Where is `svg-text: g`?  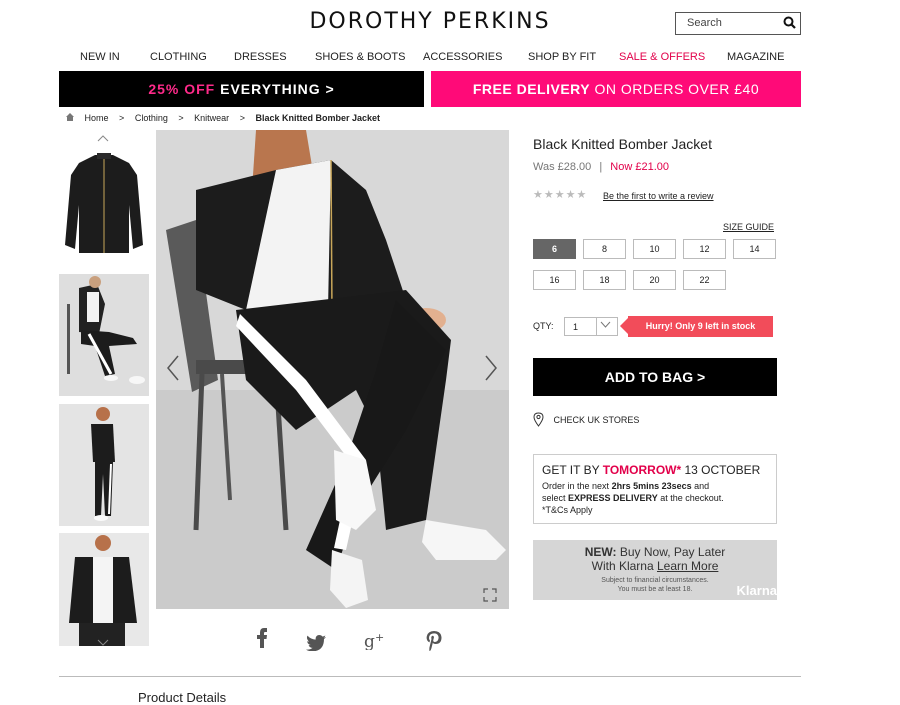 svg-text: g is located at coordinates (369, 641).